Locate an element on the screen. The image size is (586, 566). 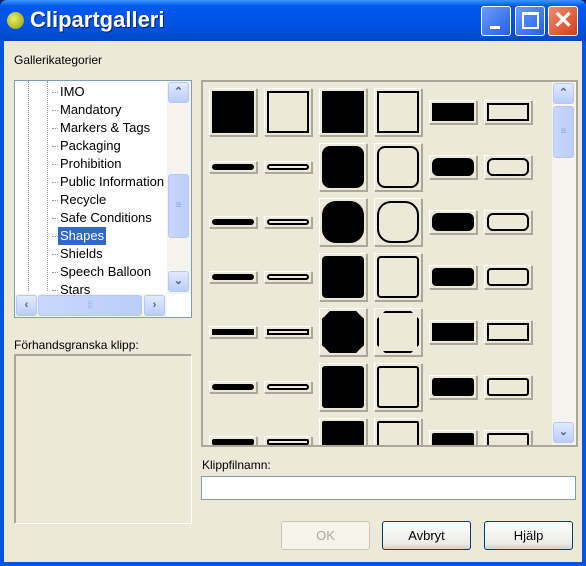
scroll-right-button: › is located at coordinates (154, 305).